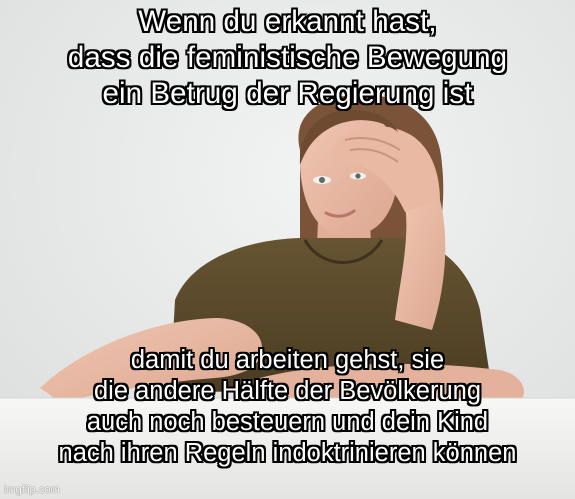 The width and height of the screenshot is (575, 499). What do you see at coordinates (32, 490) in the screenshot?
I see `imgflip-watermark: imgflip.com` at bounding box center [32, 490].